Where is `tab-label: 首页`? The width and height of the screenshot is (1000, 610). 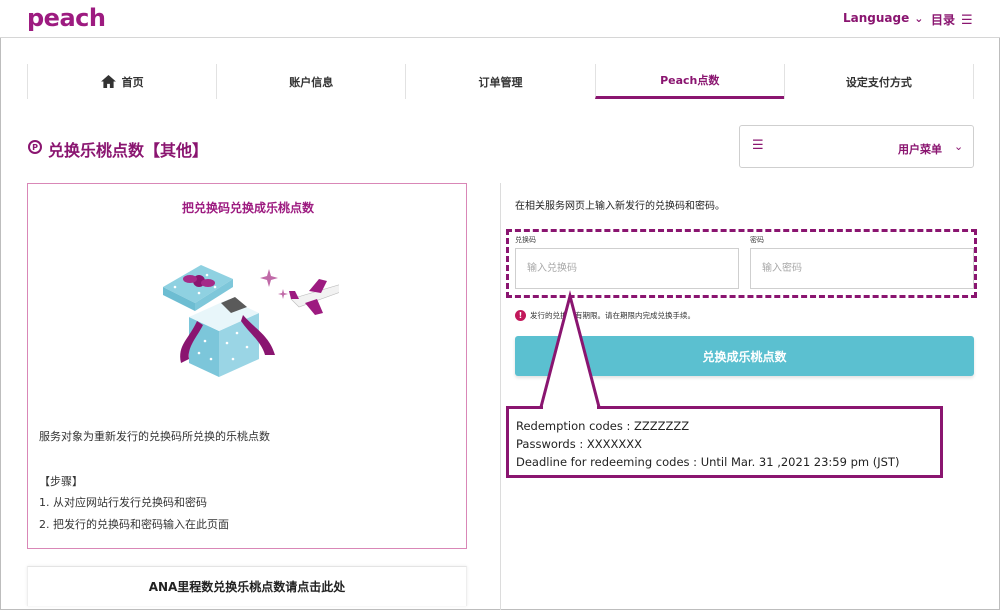
tab-label: 首页 is located at coordinates (132, 82).